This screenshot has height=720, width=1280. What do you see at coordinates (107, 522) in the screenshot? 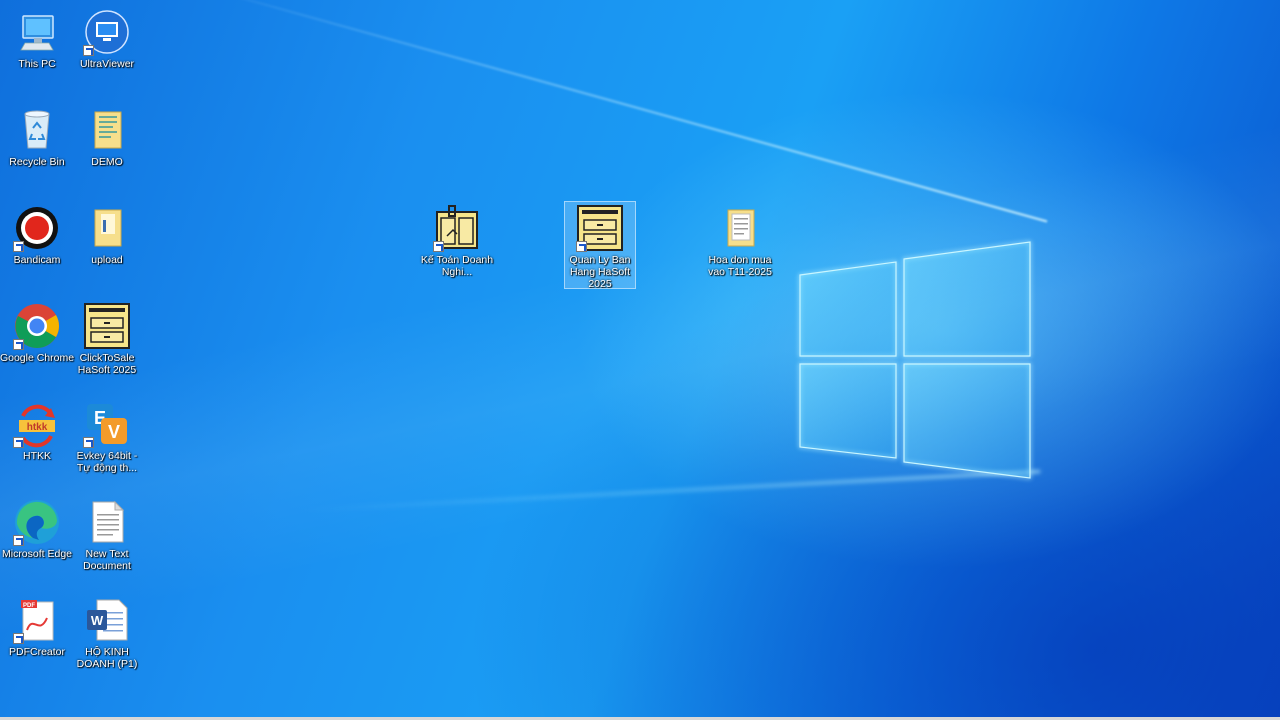
I see `text-file-icon` at bounding box center [107, 522].